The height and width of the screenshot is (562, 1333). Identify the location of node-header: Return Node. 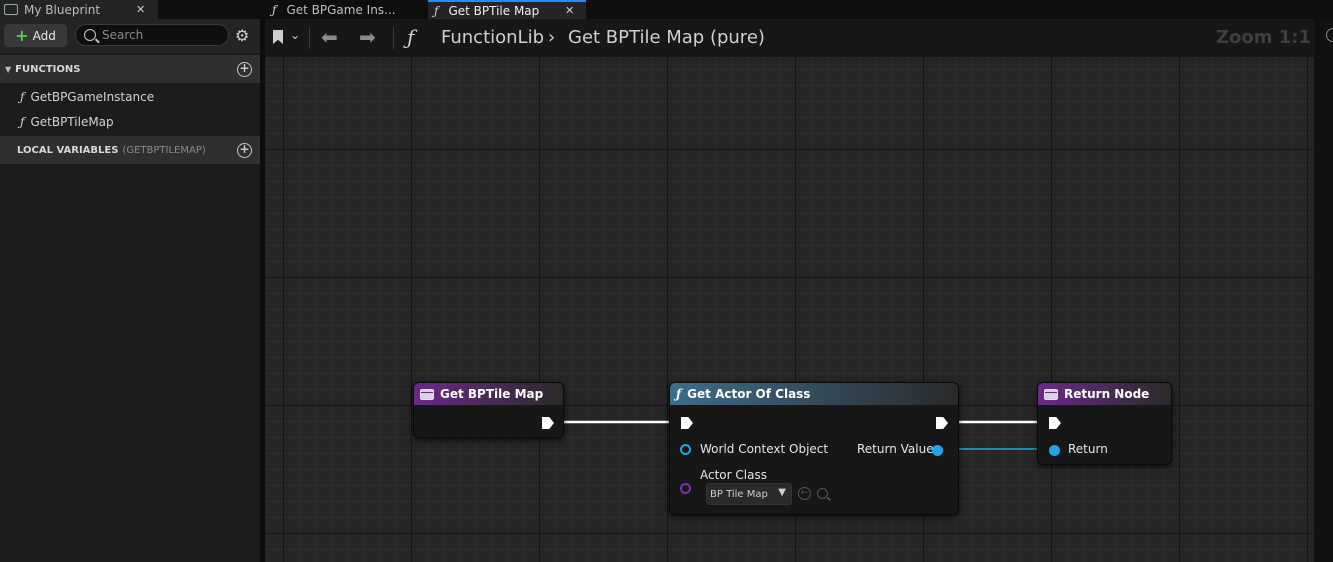
(1104, 394).